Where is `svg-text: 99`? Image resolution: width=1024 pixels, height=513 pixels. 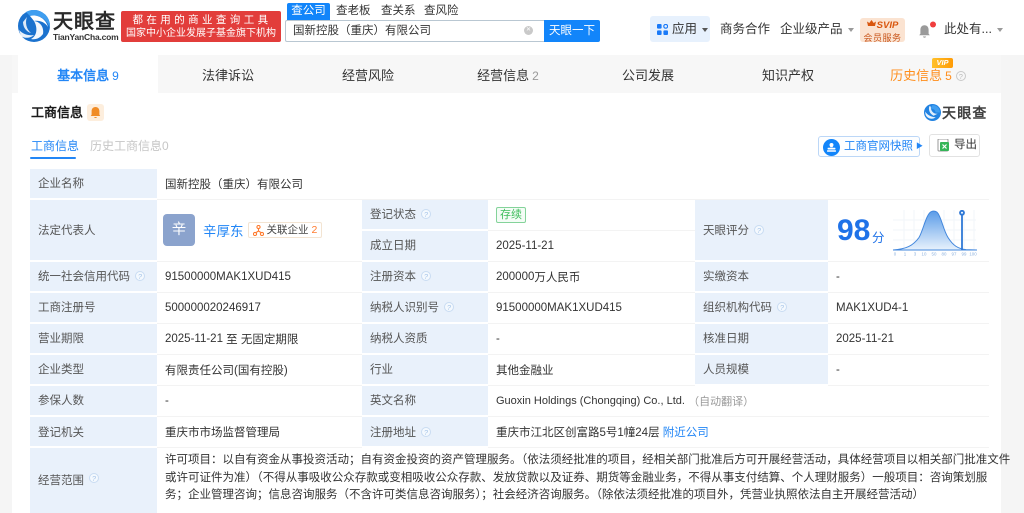 svg-text: 99 is located at coordinates (964, 253).